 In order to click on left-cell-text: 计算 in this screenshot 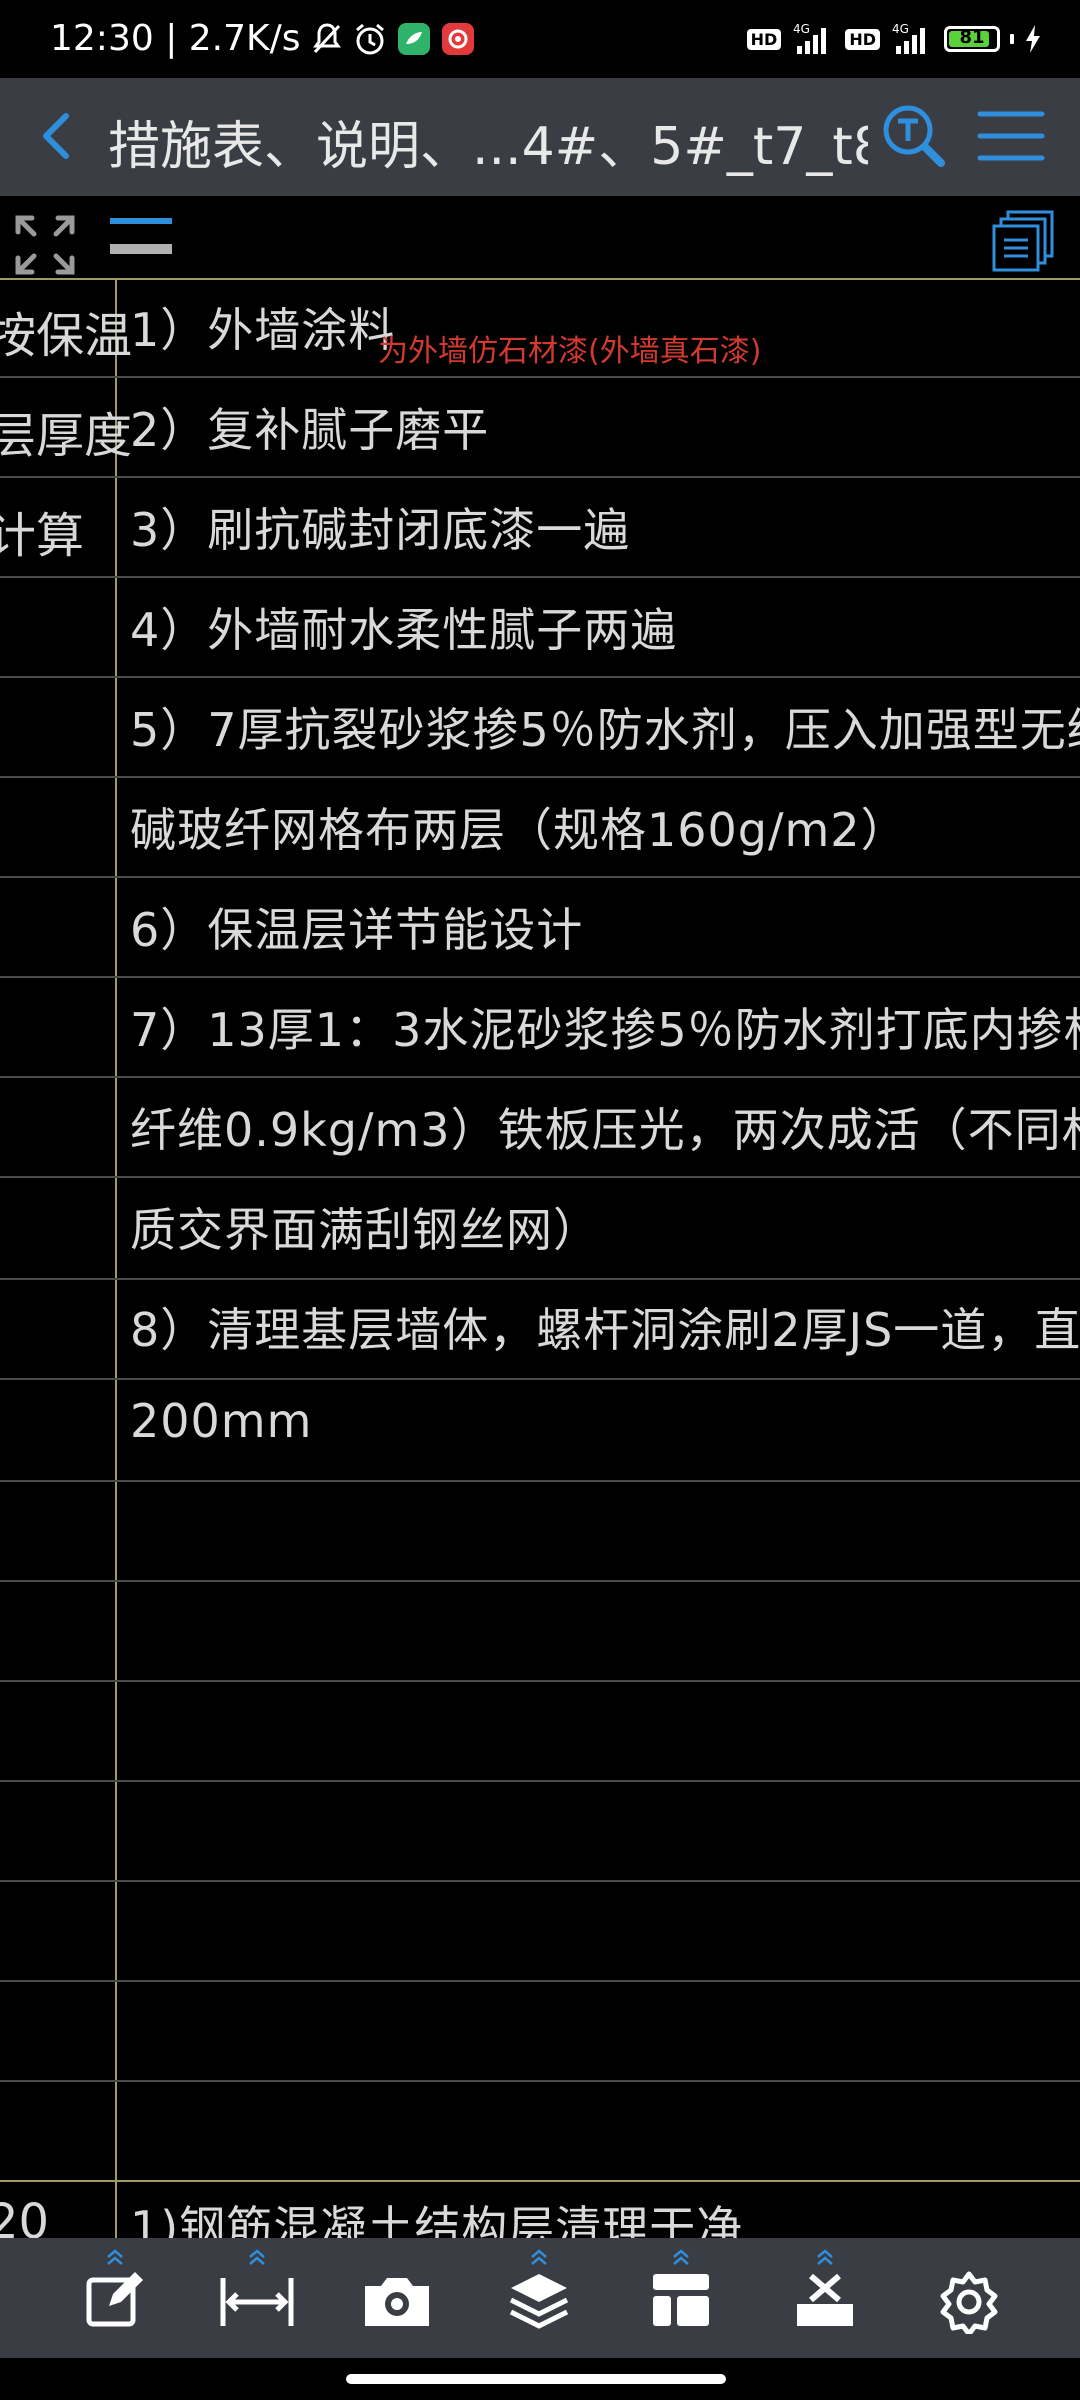, I will do `click(42, 536)`.